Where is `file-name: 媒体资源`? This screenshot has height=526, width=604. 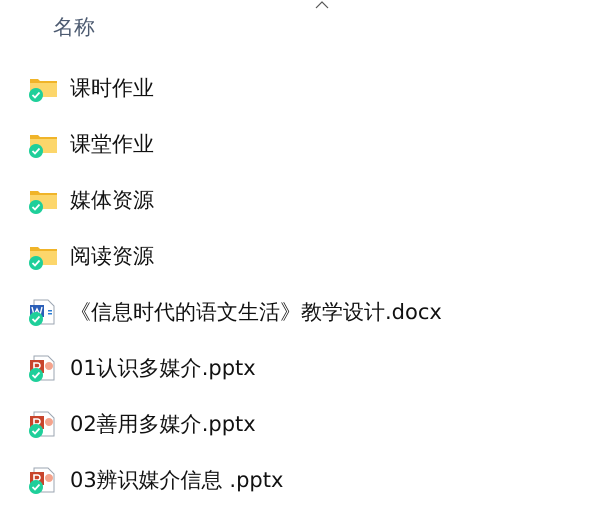
file-name: 媒体资源 is located at coordinates (112, 200).